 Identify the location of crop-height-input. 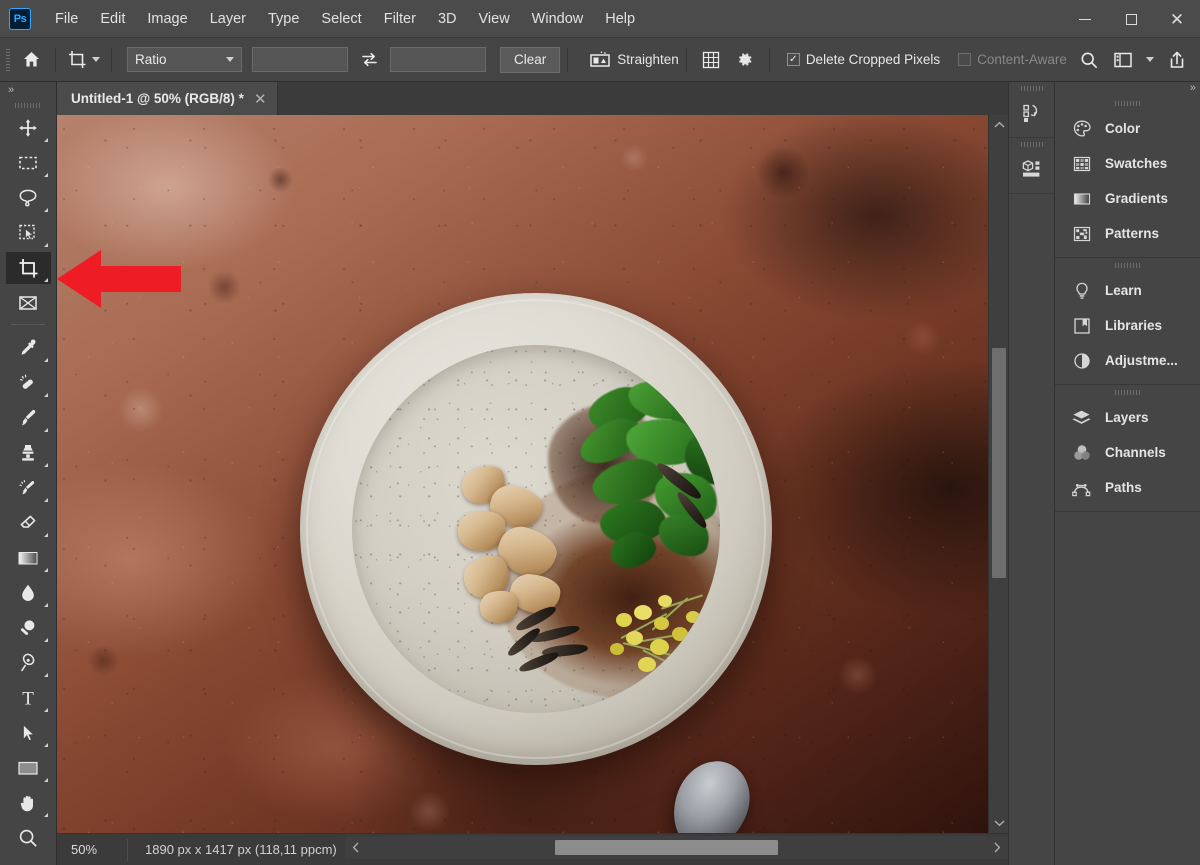
(438, 59).